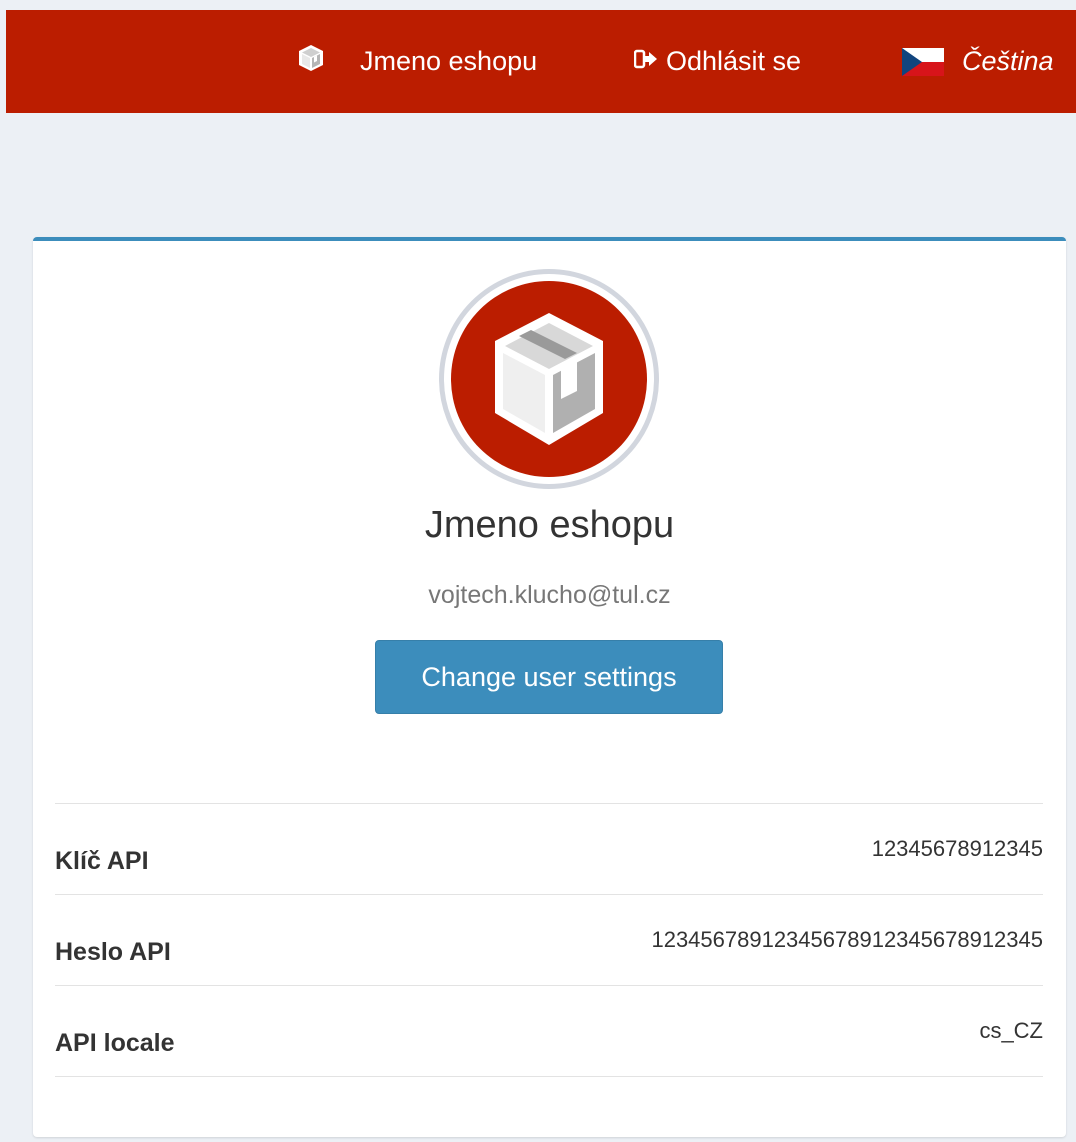  I want to click on czech-flag-icon, so click(923, 61).